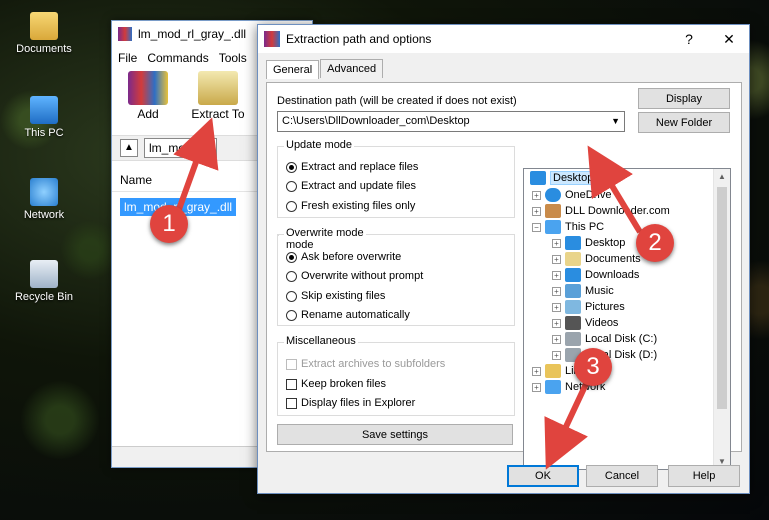  I want to click on step-3-badge: 3, so click(593, 367).